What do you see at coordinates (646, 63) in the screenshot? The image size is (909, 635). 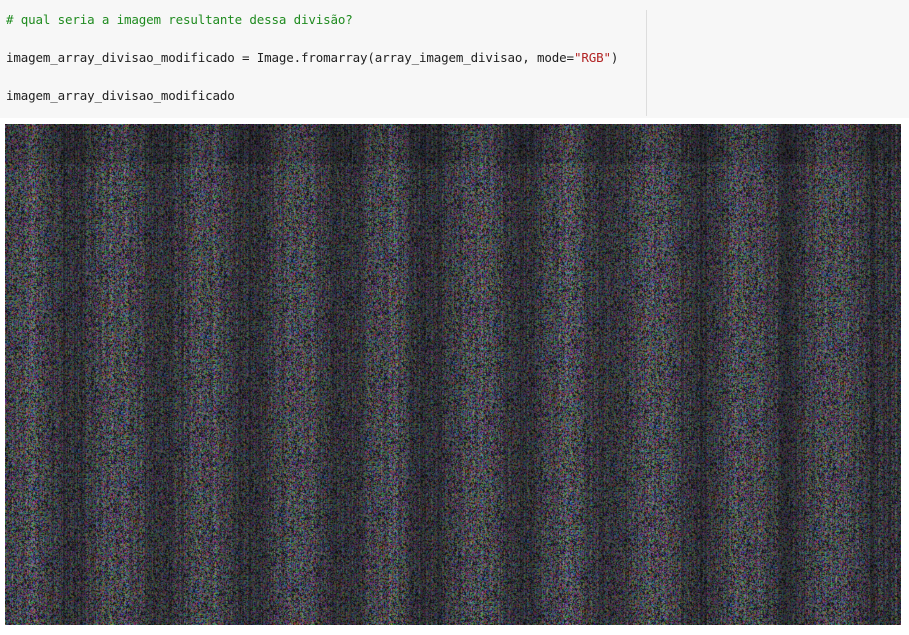 I see `cell-divider` at bounding box center [646, 63].